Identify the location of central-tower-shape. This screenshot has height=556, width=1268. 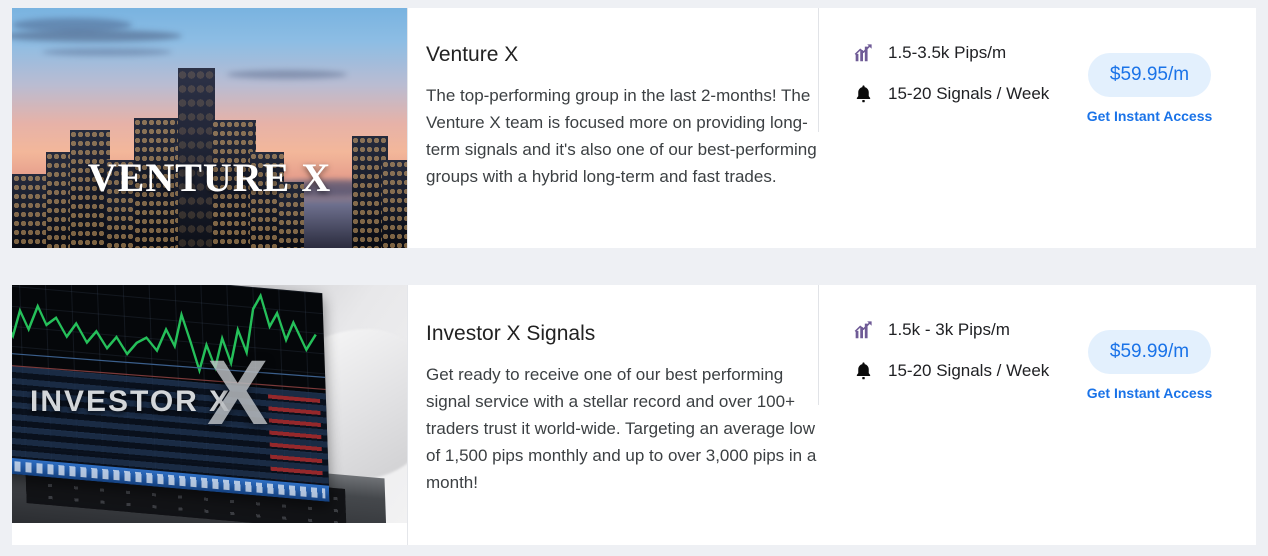
(196, 158).